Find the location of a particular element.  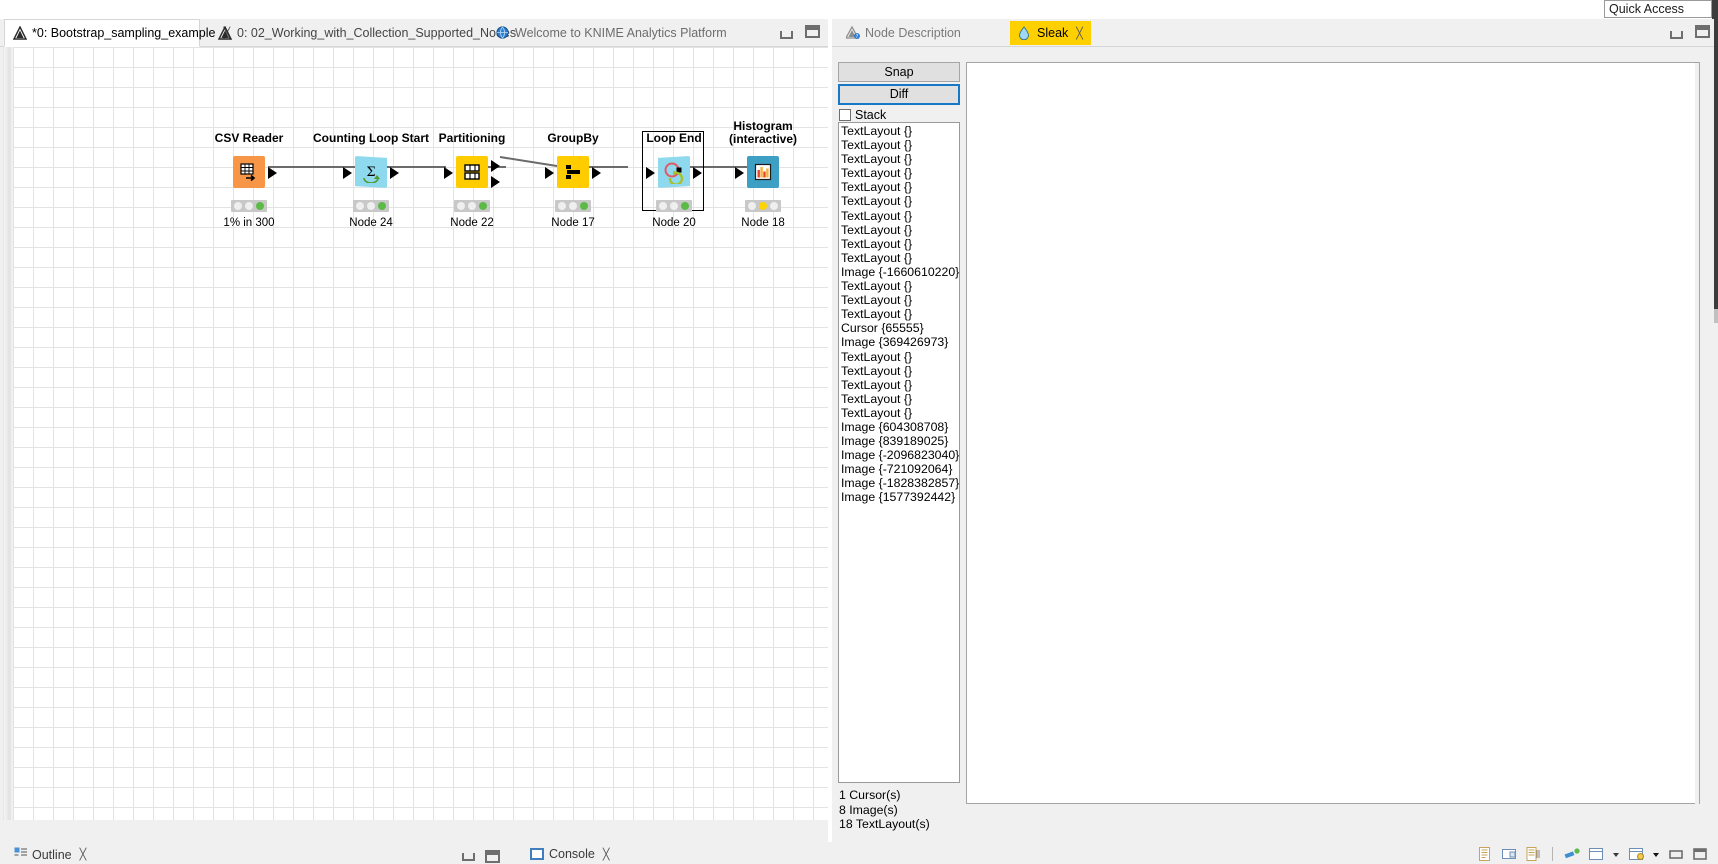

pin-console-icon is located at coordinates (1509, 854).